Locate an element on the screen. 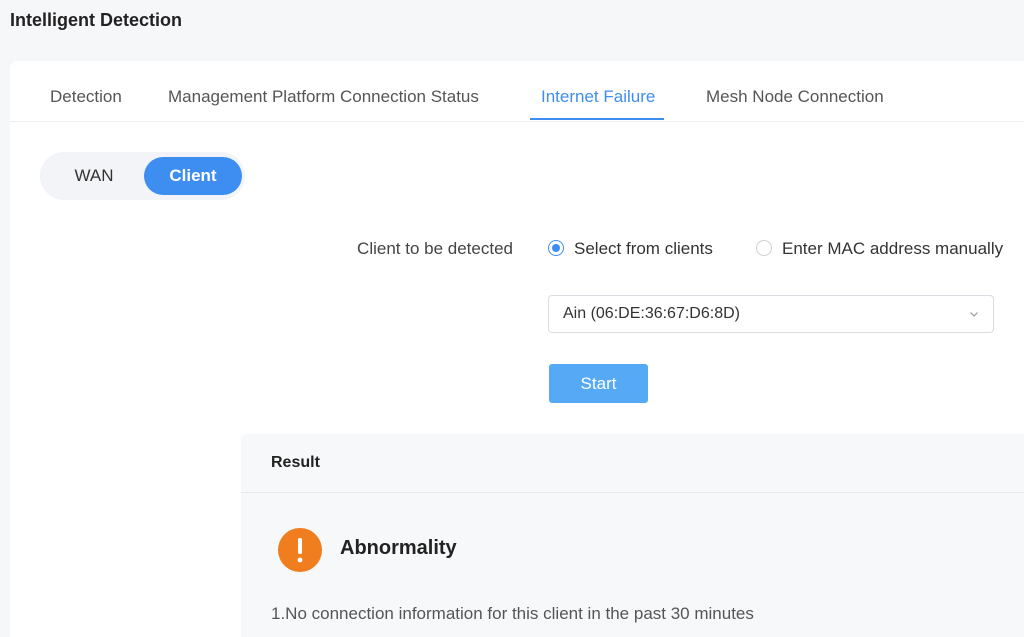  segment-wan: WAN is located at coordinates (94, 176).